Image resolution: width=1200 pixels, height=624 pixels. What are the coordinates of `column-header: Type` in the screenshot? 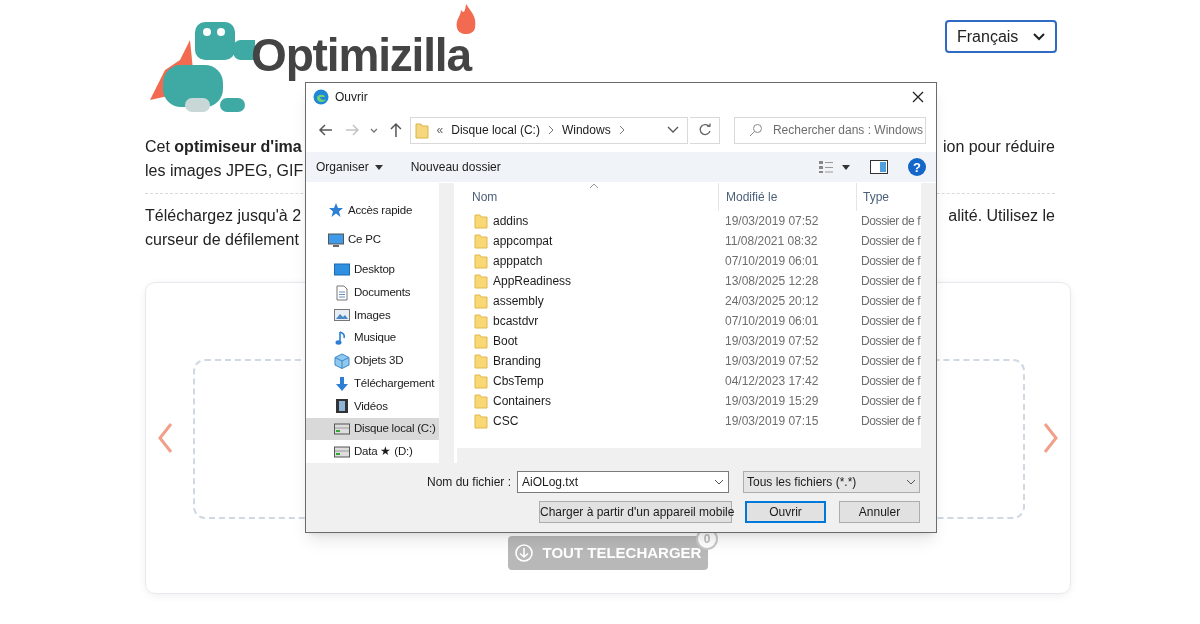 It's located at (886, 197).